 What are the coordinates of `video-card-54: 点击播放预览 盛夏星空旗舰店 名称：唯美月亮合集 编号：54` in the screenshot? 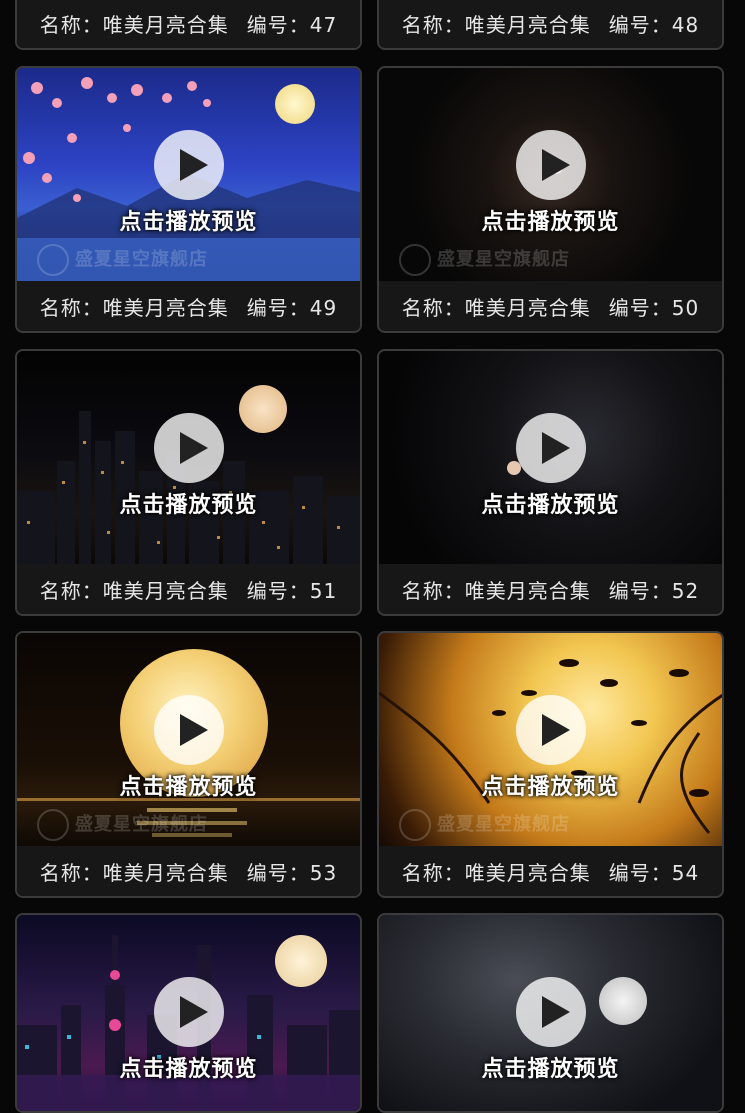 It's located at (550, 764).